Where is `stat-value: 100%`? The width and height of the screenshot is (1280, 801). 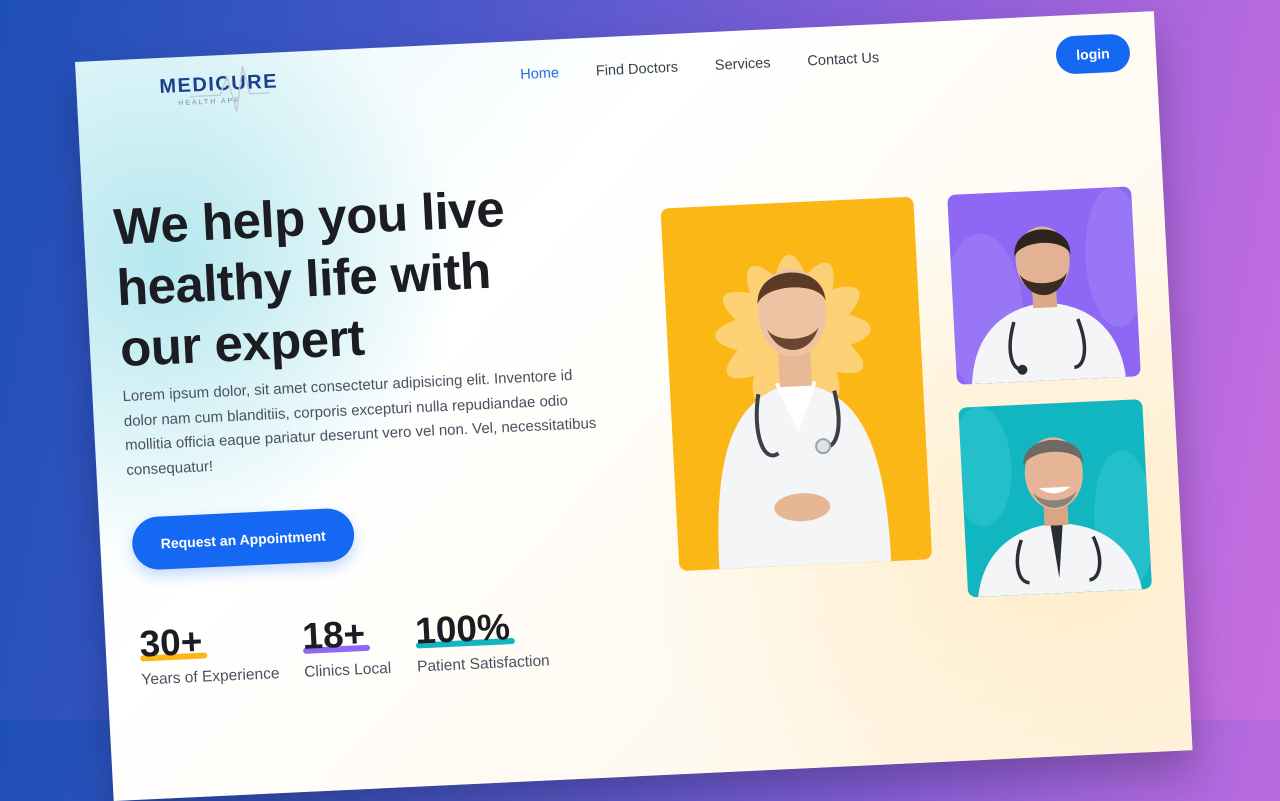 stat-value: 100% is located at coordinates (464, 629).